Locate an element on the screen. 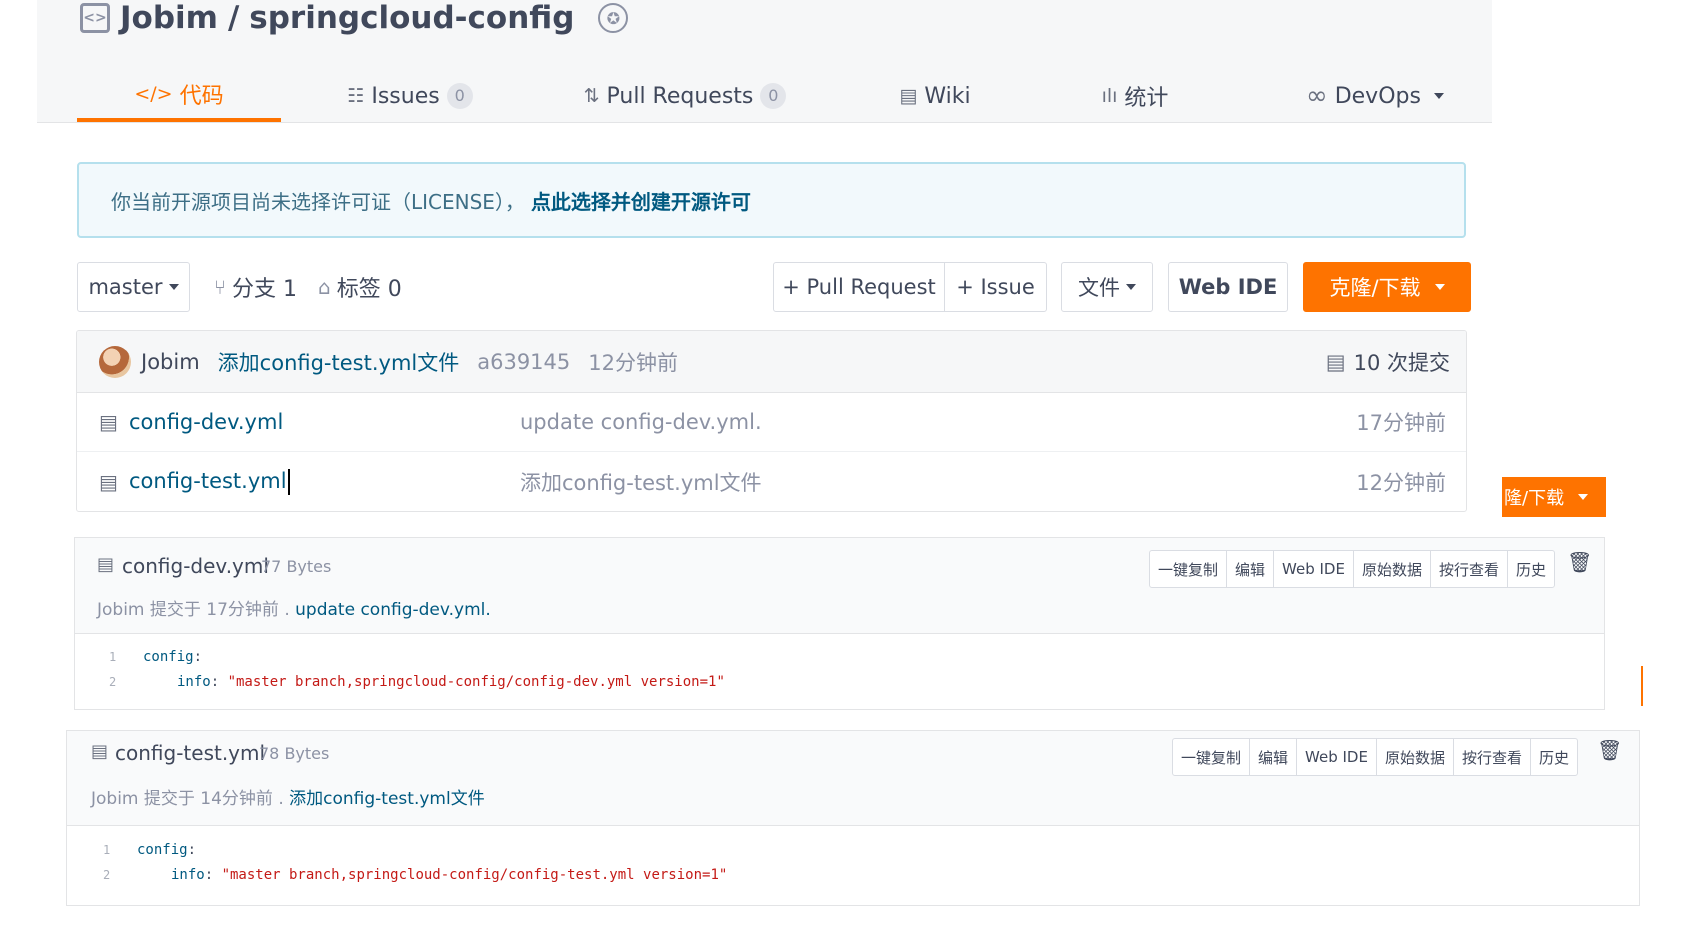  code-icon: </> is located at coordinates (153, 94).